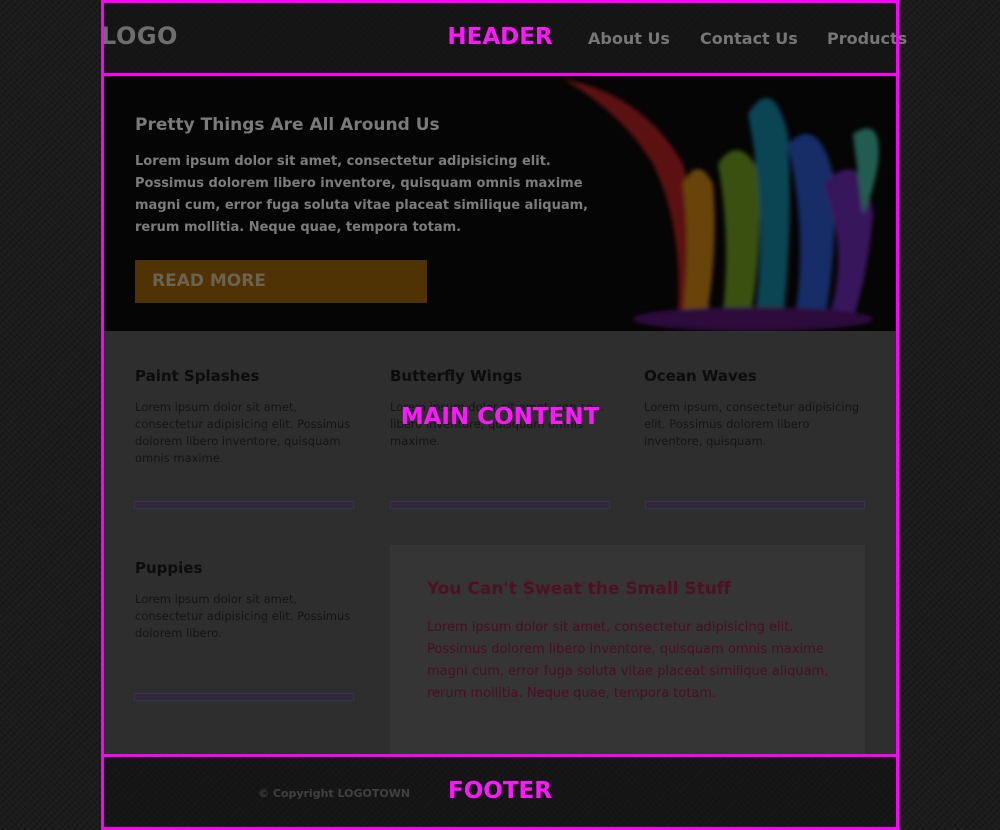 This screenshot has height=830, width=1000. I want to click on read-more-button: READ MORE, so click(281, 281).